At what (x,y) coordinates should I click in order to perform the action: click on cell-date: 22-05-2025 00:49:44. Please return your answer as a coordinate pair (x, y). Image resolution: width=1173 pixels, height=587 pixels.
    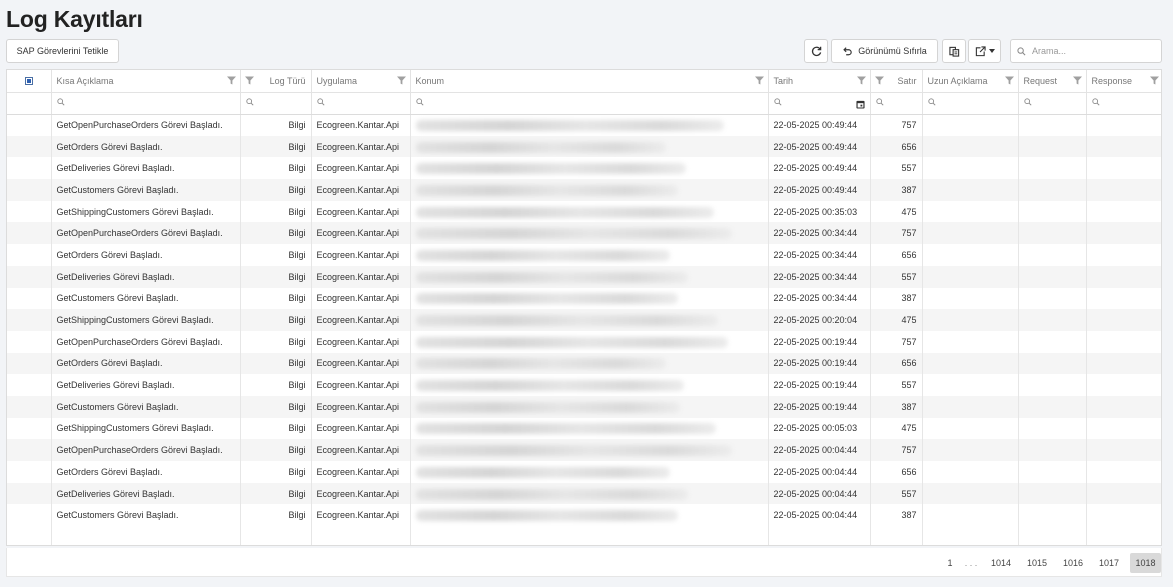
    Looking at the image, I should click on (819, 168).